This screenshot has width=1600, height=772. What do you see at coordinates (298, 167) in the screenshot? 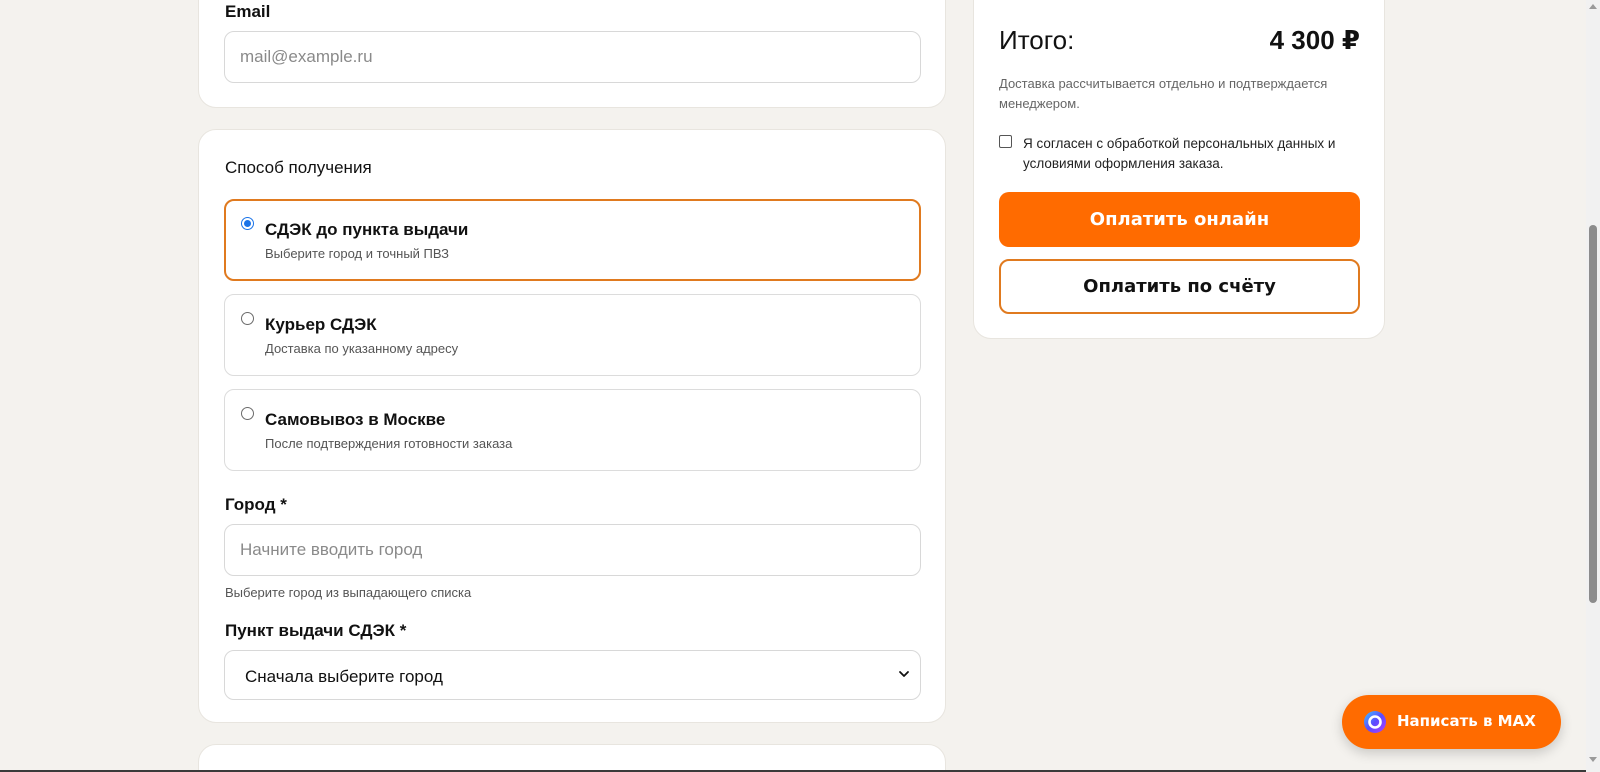
I see `delivery-section-title: Способ получения` at bounding box center [298, 167].